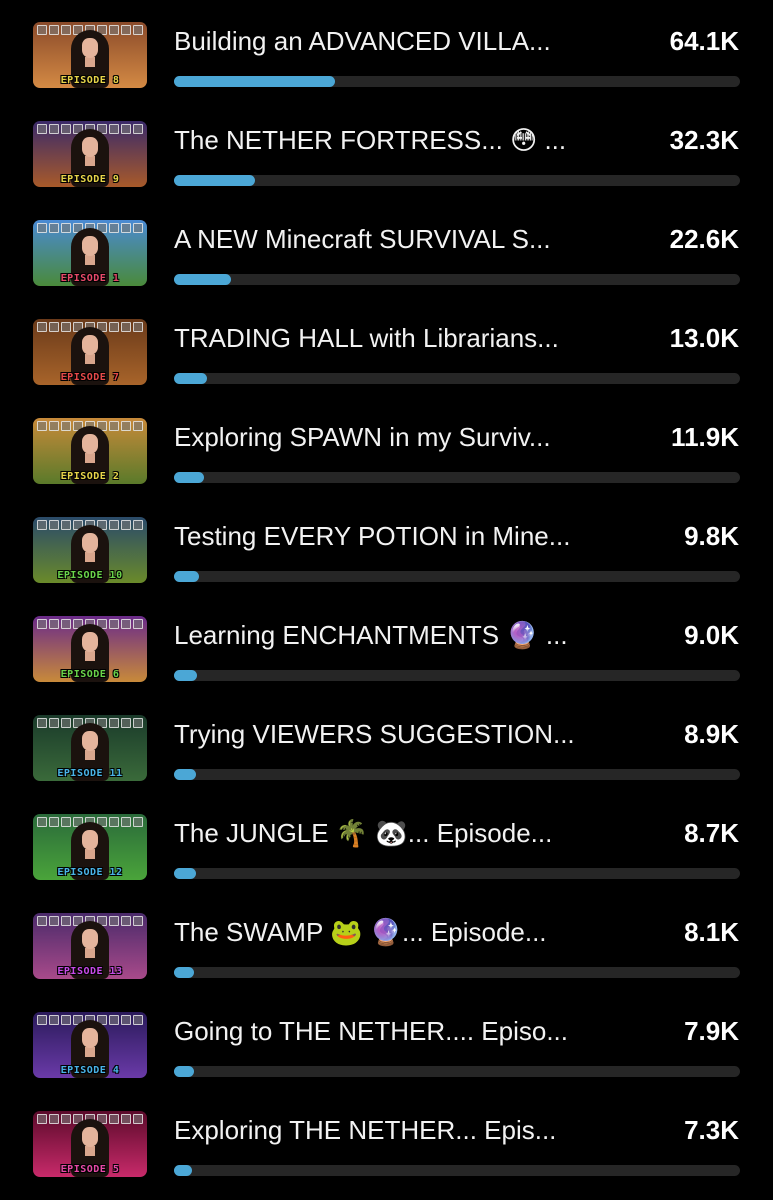 The image size is (773, 1200). Describe the element at coordinates (90, 154) in the screenshot. I see `video-thumbnail: EPISODE 9` at that location.